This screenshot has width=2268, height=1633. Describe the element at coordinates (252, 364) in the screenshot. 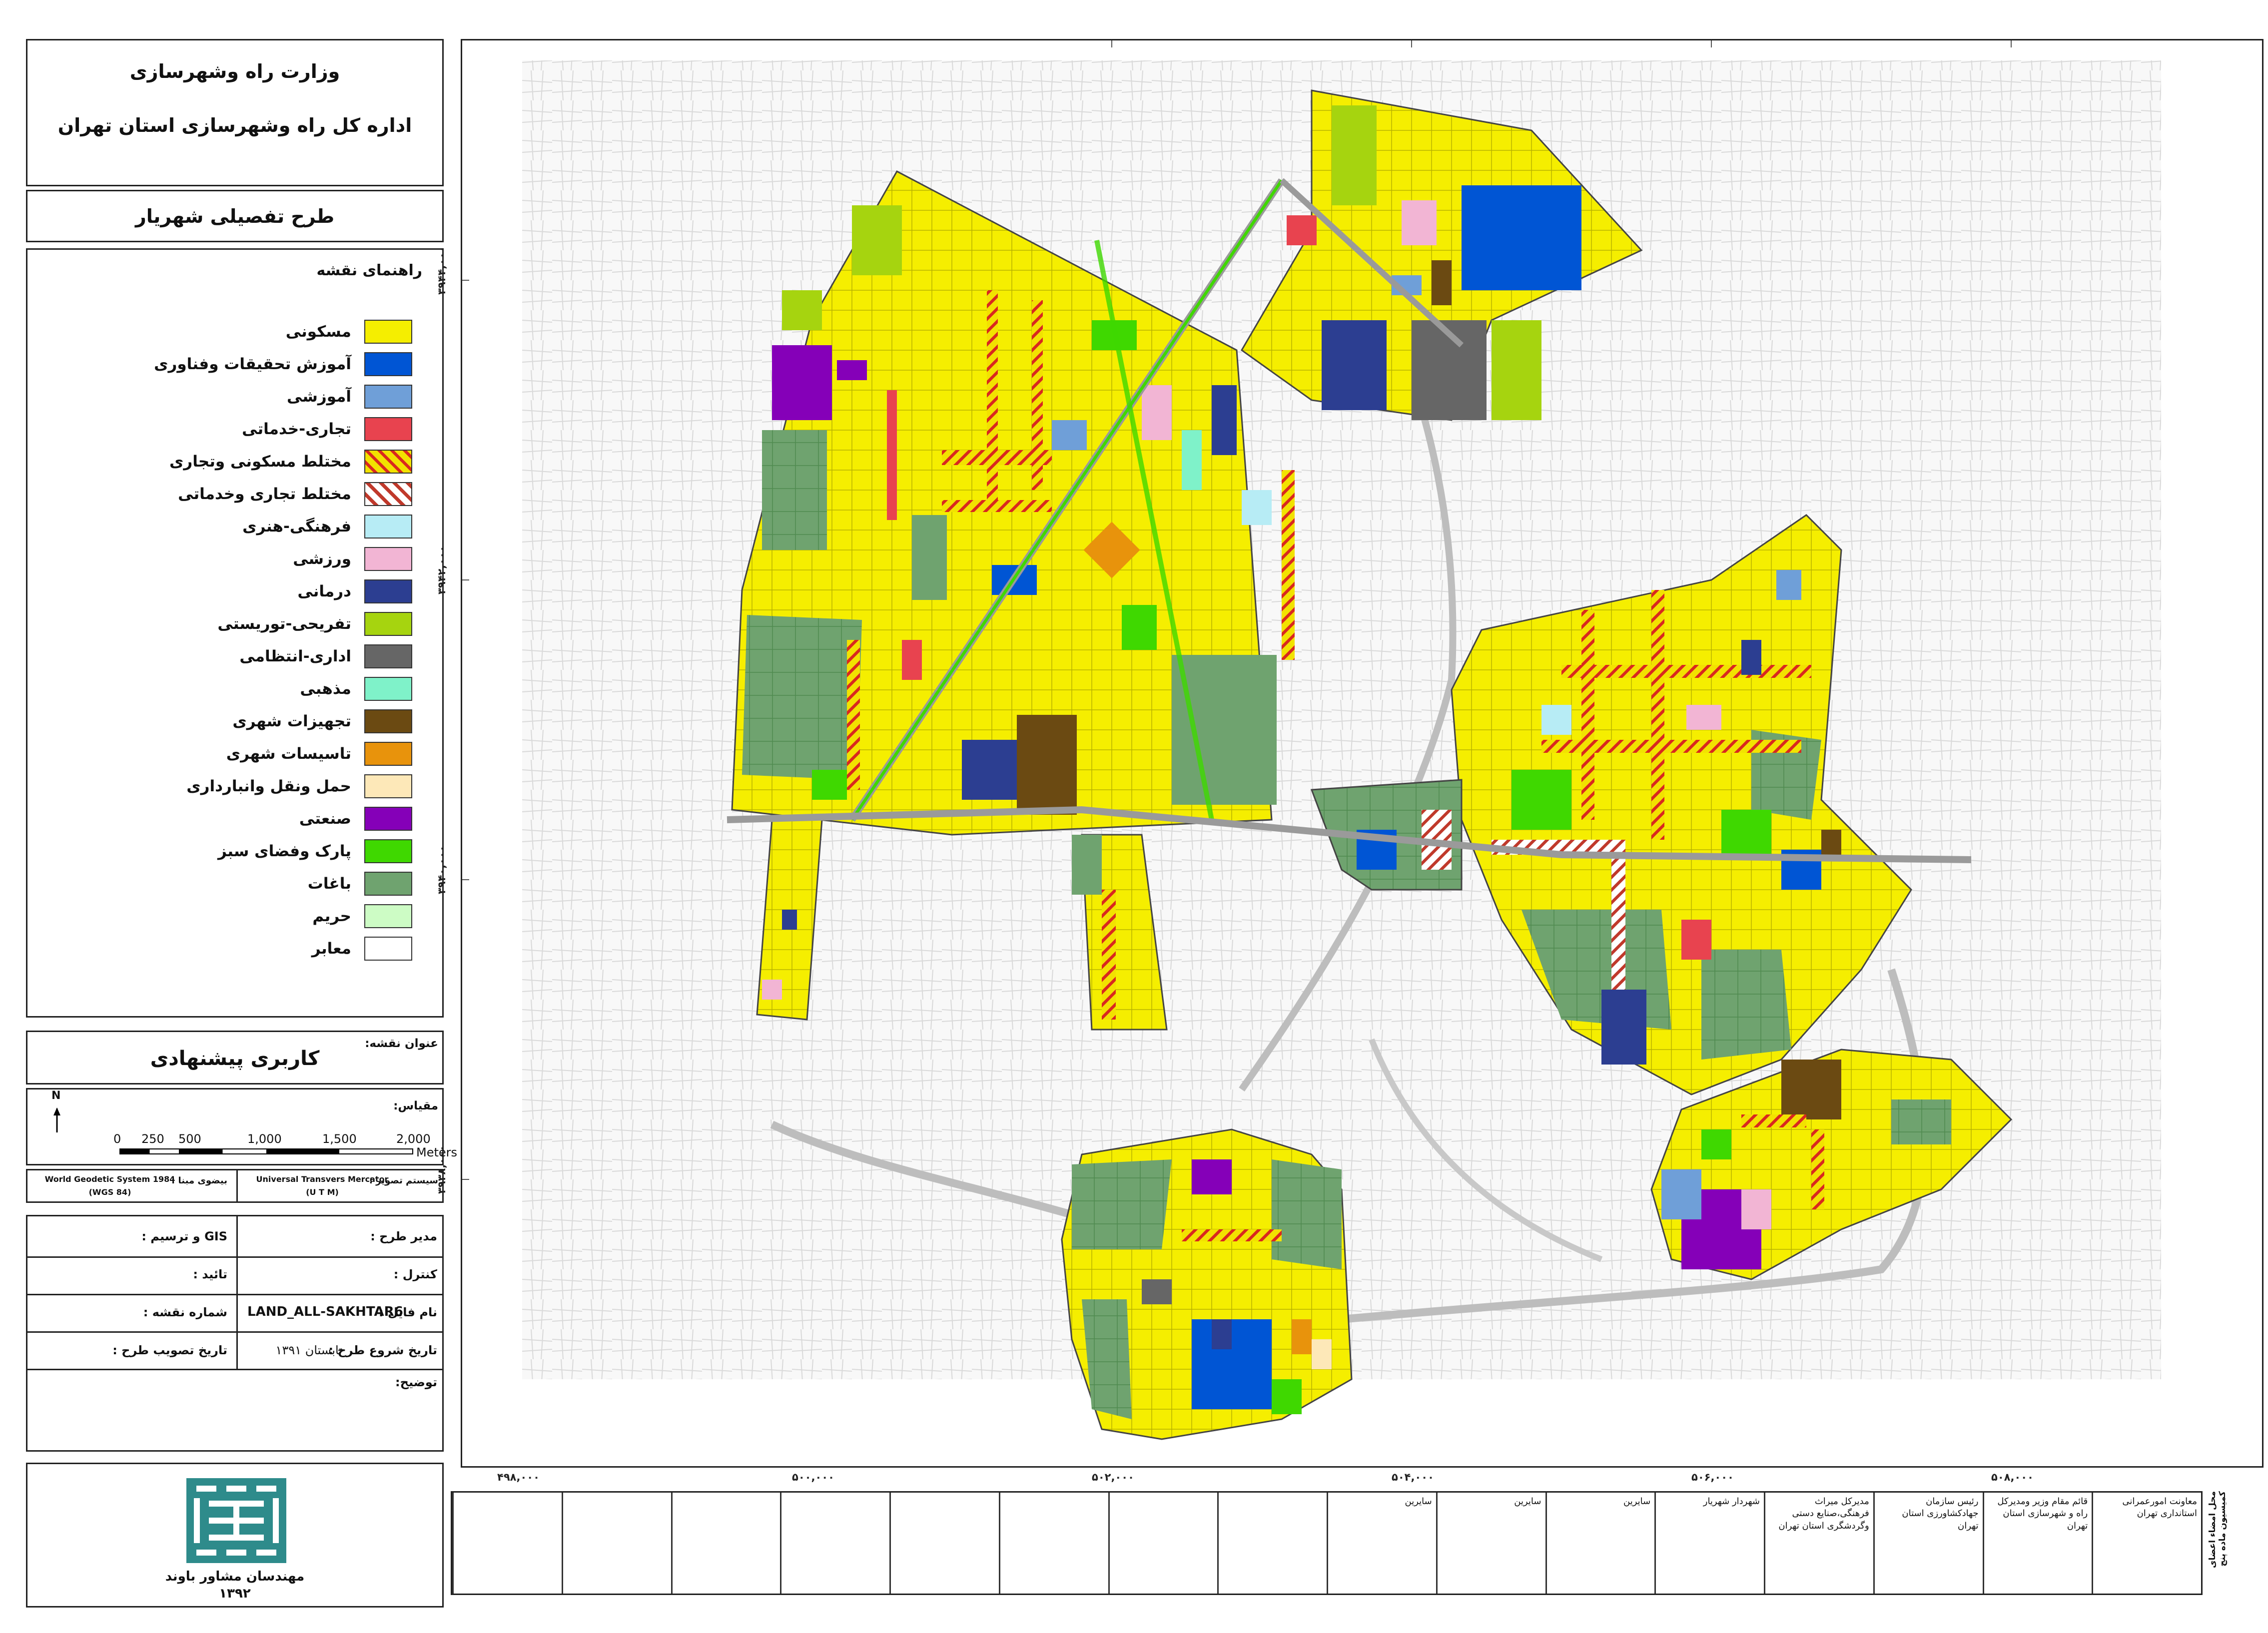

I see `legend-label: آموزش تحقیقات وفناوری` at that location.